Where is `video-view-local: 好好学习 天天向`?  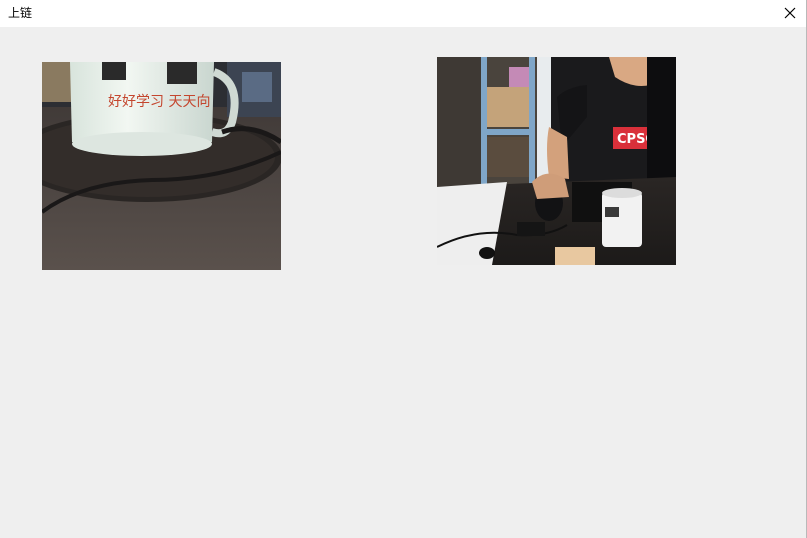
video-view-local: 好好学习 天天向 is located at coordinates (161, 166).